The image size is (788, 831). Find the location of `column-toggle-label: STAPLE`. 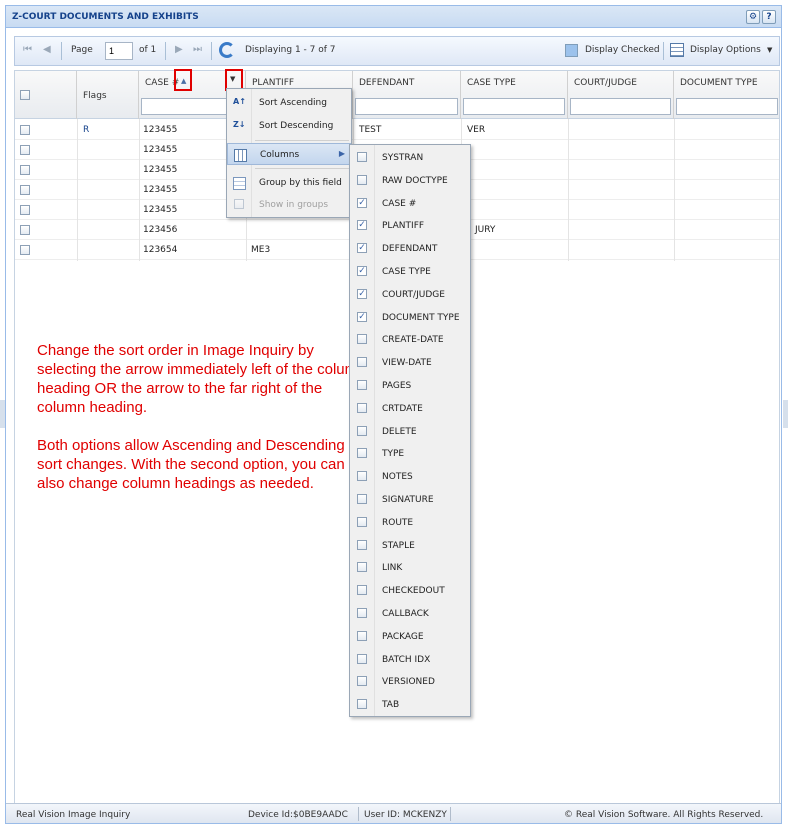

column-toggle-label: STAPLE is located at coordinates (398, 545).